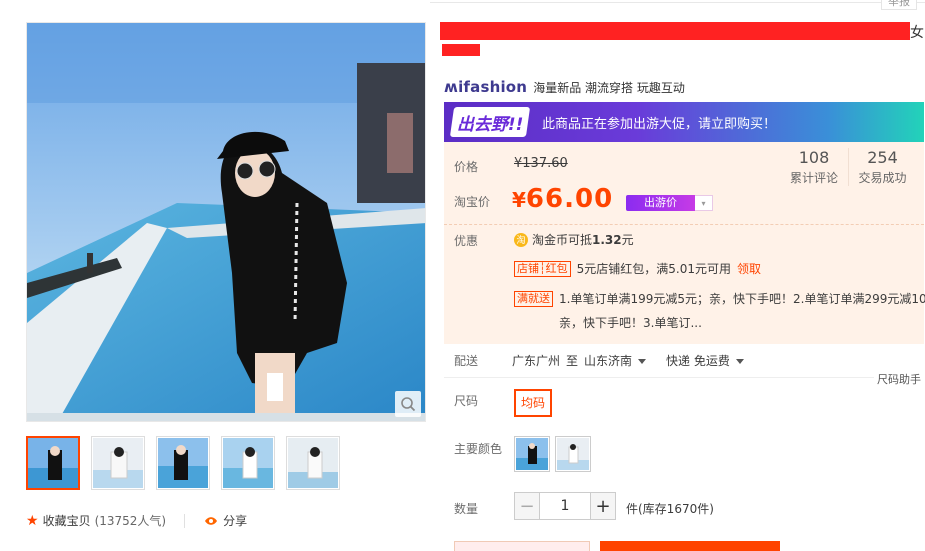 The height and width of the screenshot is (551, 925). What do you see at coordinates (130, 521) in the screenshot?
I see `popularity-count: (13752人气)` at bounding box center [130, 521].